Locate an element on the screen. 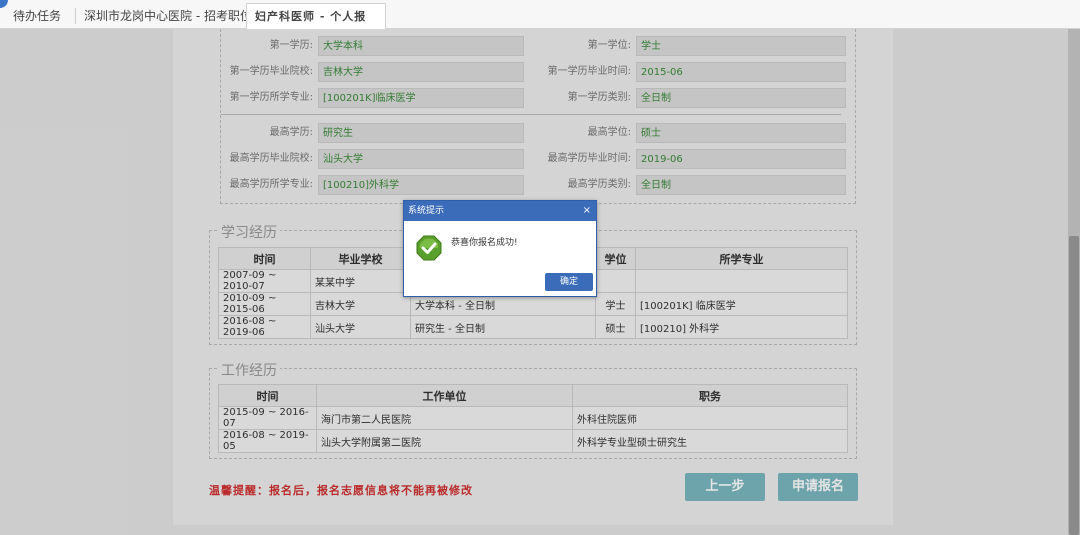 This screenshot has height=535, width=1080. tab-bar: 待办任务 深圳市龙岗中心医院 - 招考职位× 妇产科医师 - 个人报名× is located at coordinates (540, 24).